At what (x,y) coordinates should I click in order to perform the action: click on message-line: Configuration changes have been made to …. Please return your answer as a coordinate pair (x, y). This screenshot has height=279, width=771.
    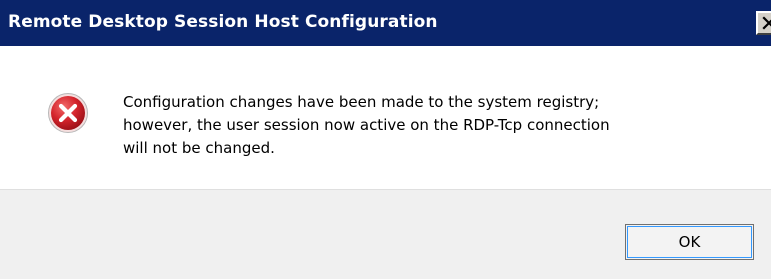
    Looking at the image, I should click on (361, 102).